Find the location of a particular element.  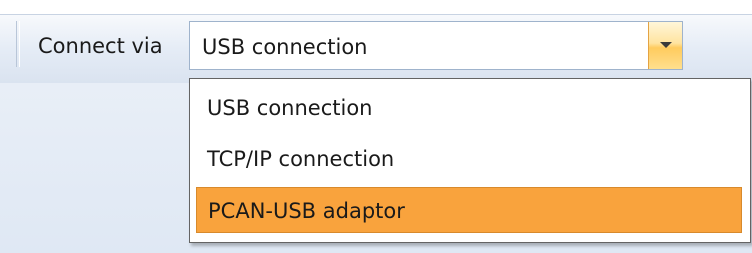

dropdown-toggle-button is located at coordinates (665, 45).